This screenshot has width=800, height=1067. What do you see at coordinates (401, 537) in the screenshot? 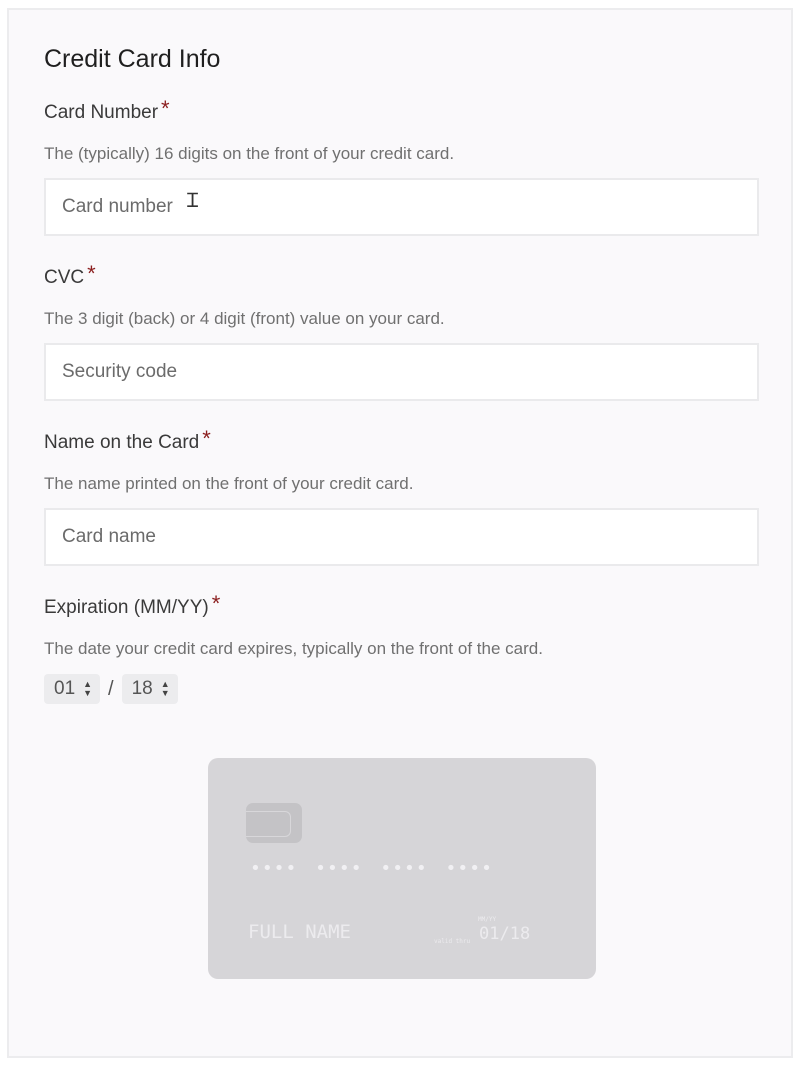
I see `card-name-input` at bounding box center [401, 537].